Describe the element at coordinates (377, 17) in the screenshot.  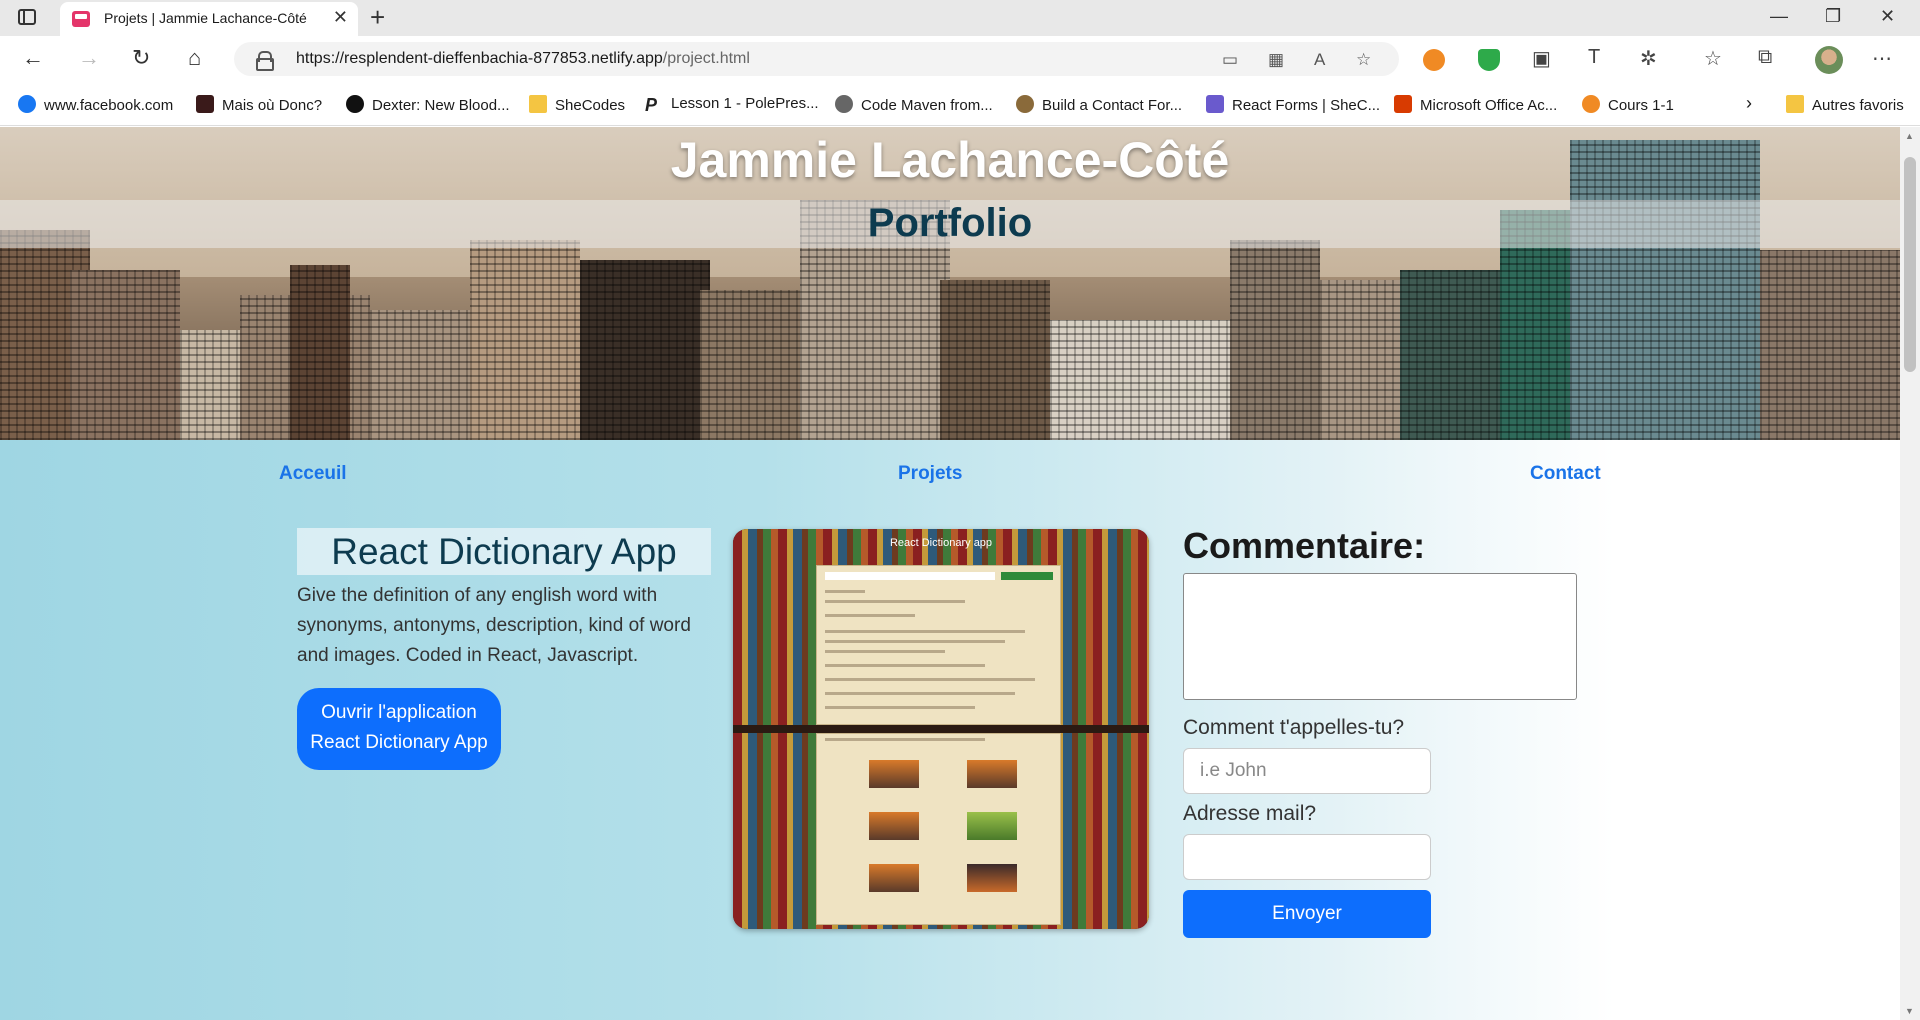
I see `new-tab-icon: +` at that location.